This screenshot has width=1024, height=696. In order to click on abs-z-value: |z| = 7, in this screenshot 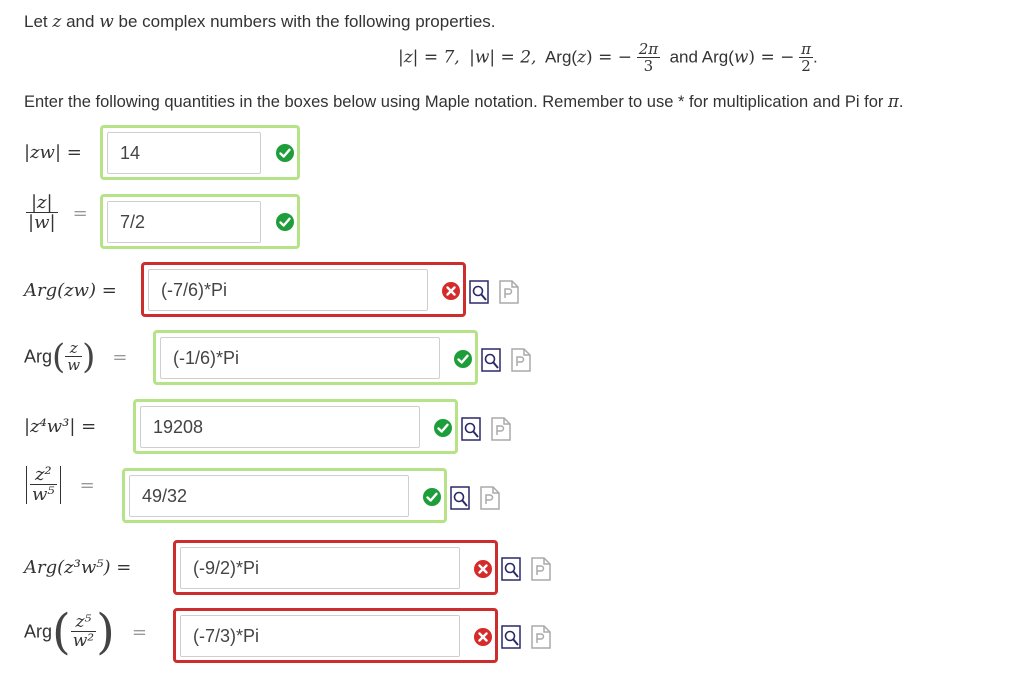, I will do `click(429, 57)`.